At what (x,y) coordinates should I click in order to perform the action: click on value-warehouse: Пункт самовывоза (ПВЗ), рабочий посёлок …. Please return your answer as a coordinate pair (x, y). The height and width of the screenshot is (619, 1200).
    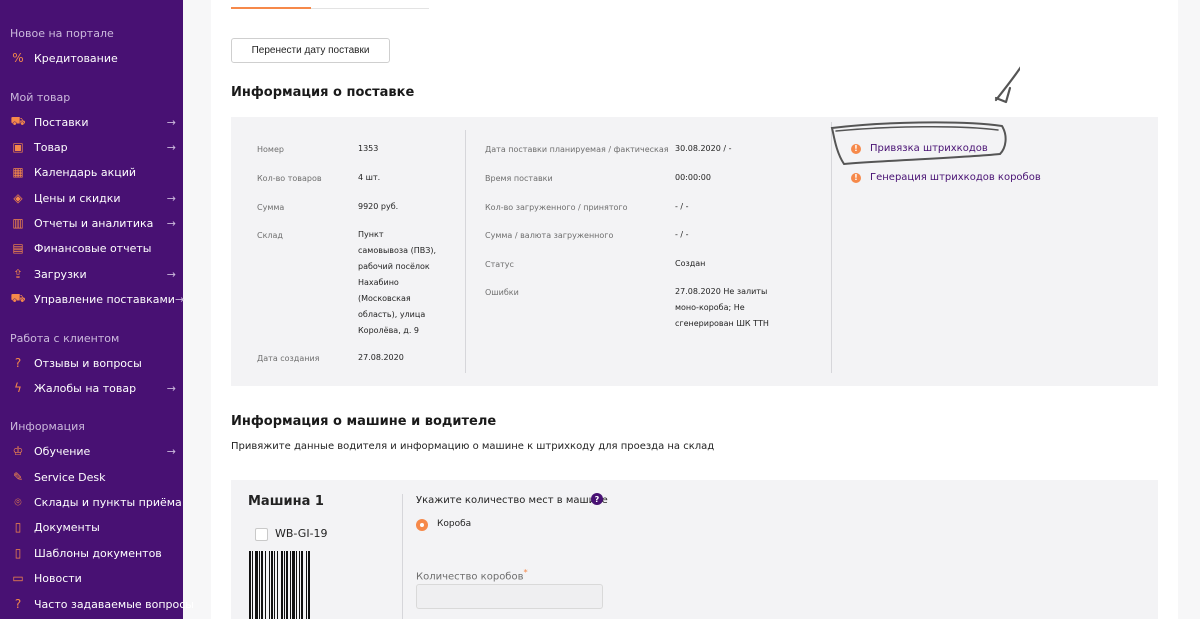
    Looking at the image, I should click on (397, 283).